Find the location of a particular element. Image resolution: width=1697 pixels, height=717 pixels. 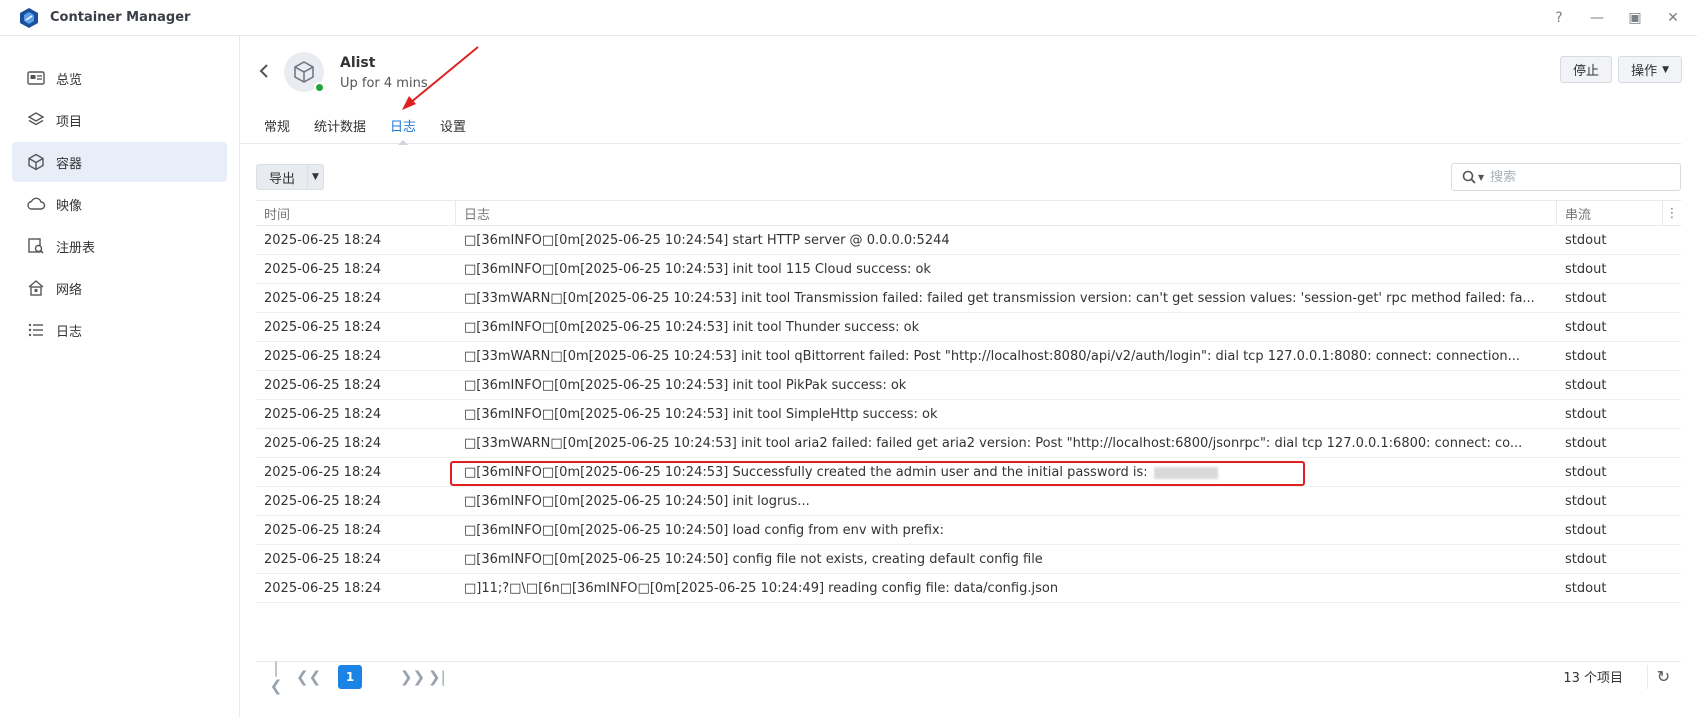

app-title: Container Manager is located at coordinates (120, 17).